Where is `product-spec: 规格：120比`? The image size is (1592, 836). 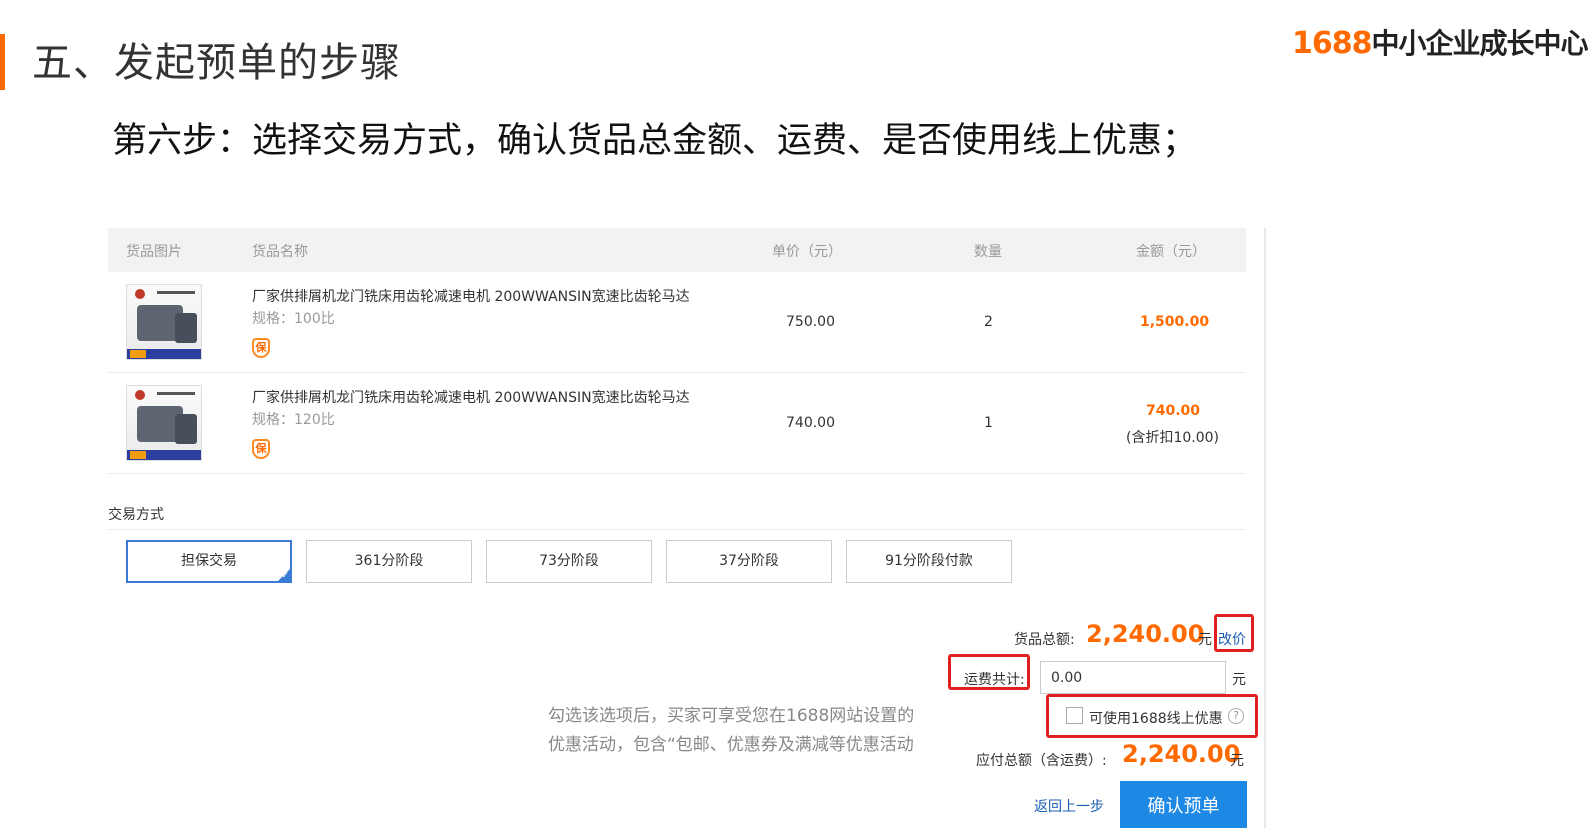
product-spec: 规格：120比 is located at coordinates (293, 420).